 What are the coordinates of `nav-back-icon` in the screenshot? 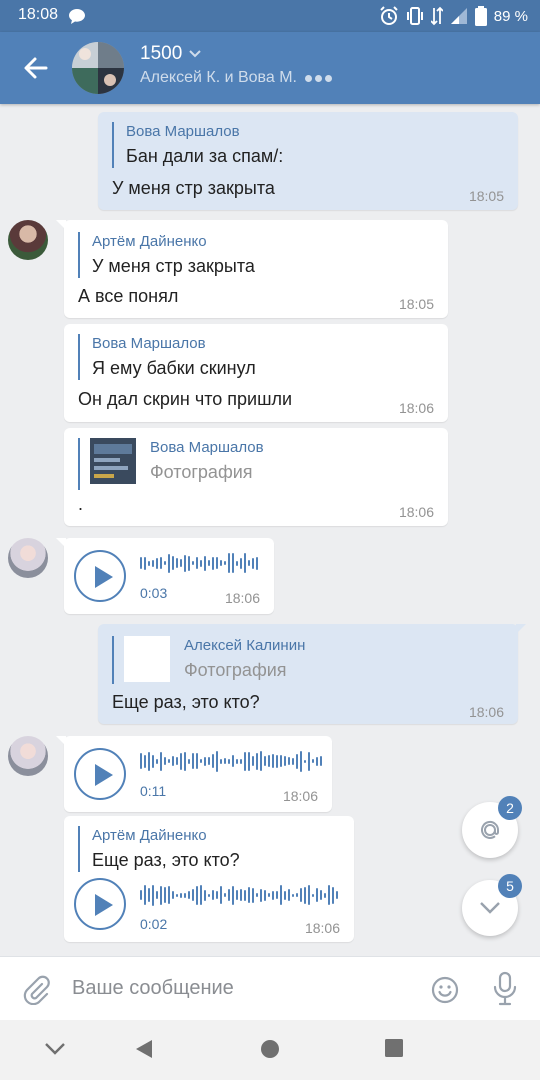 It's located at (144, 1049).